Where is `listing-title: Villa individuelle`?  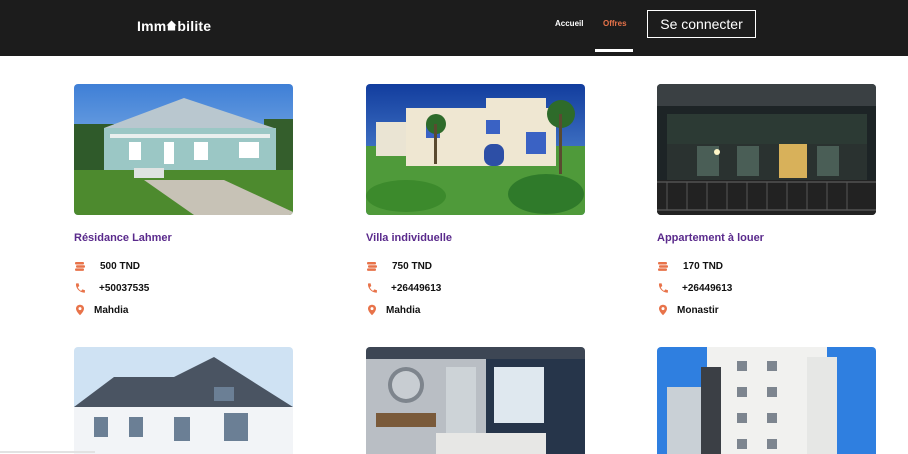
listing-title: Villa individuelle is located at coordinates (409, 238).